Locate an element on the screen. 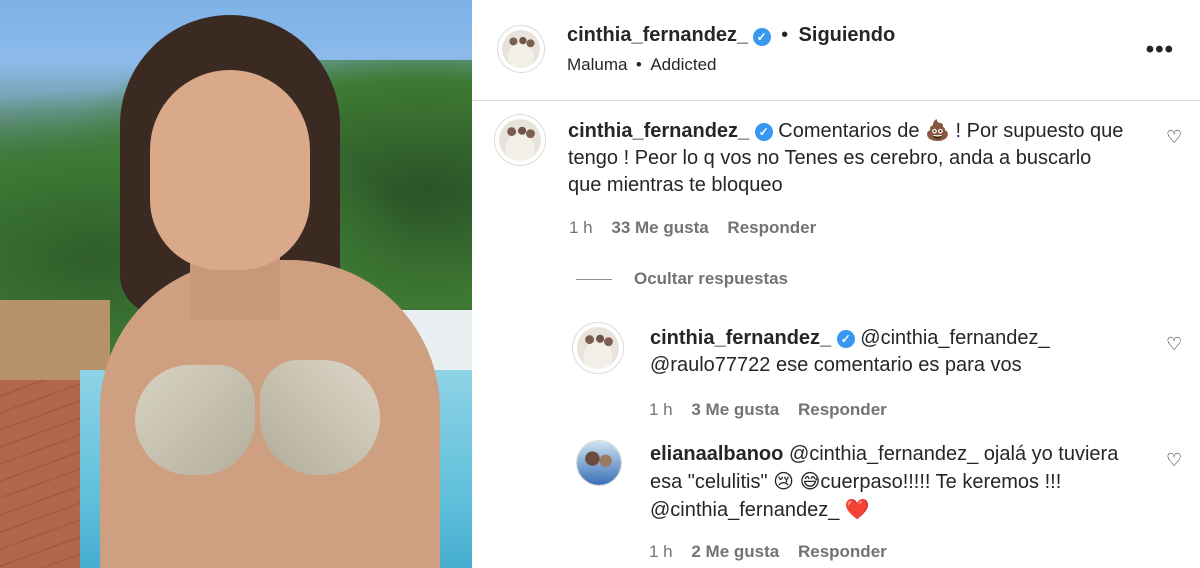 This screenshot has height=568, width=1200. poop-emoji-icon: 💩 is located at coordinates (937, 130).